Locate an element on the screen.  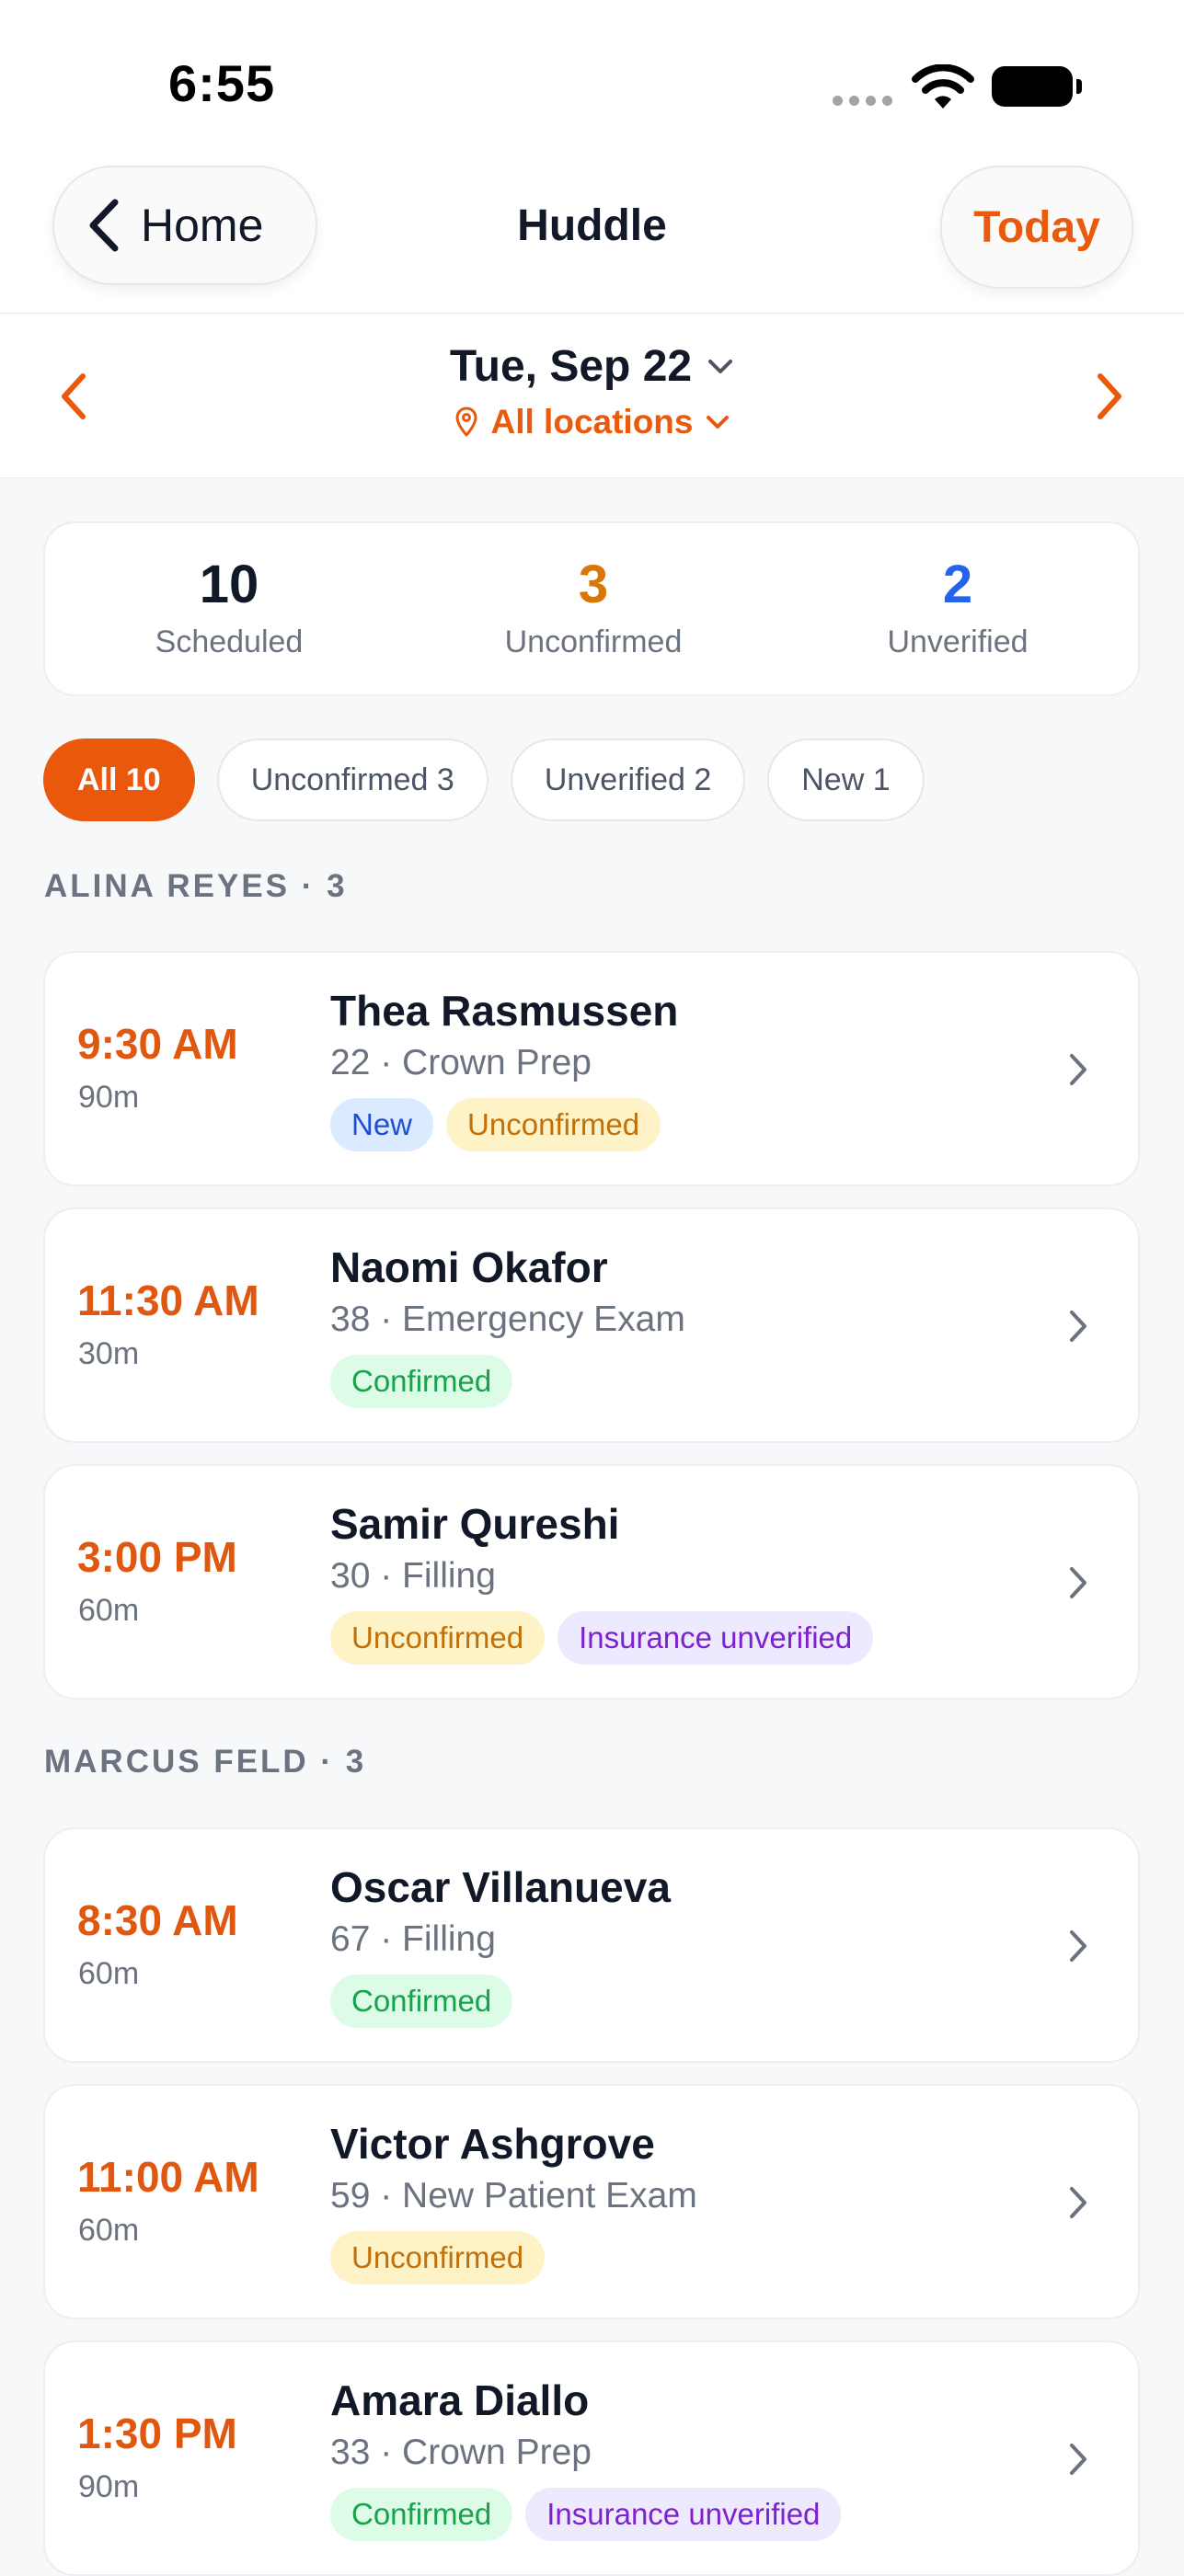
patient-name: Thea Rasmussen is located at coordinates (504, 1011).